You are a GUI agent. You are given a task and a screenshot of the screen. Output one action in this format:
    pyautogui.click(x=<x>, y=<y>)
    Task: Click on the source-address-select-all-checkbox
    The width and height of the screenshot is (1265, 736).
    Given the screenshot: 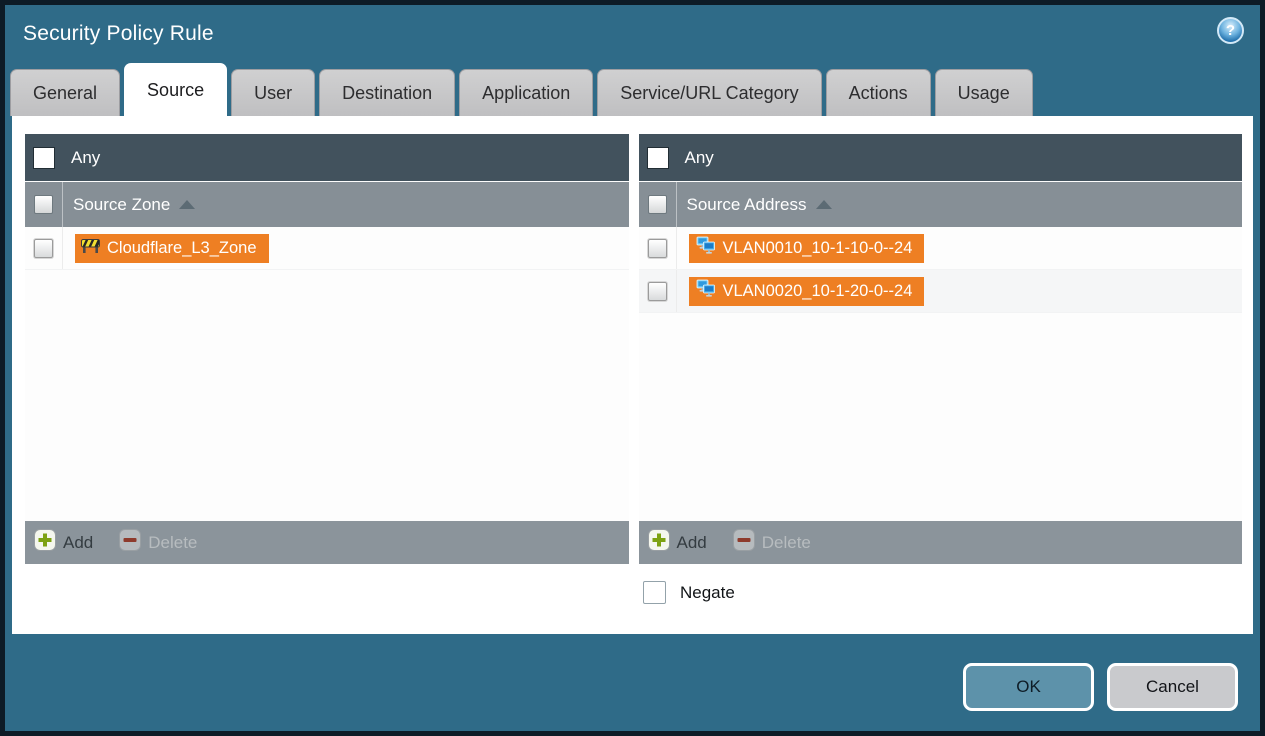 What is the action you would take?
    pyautogui.click(x=657, y=204)
    